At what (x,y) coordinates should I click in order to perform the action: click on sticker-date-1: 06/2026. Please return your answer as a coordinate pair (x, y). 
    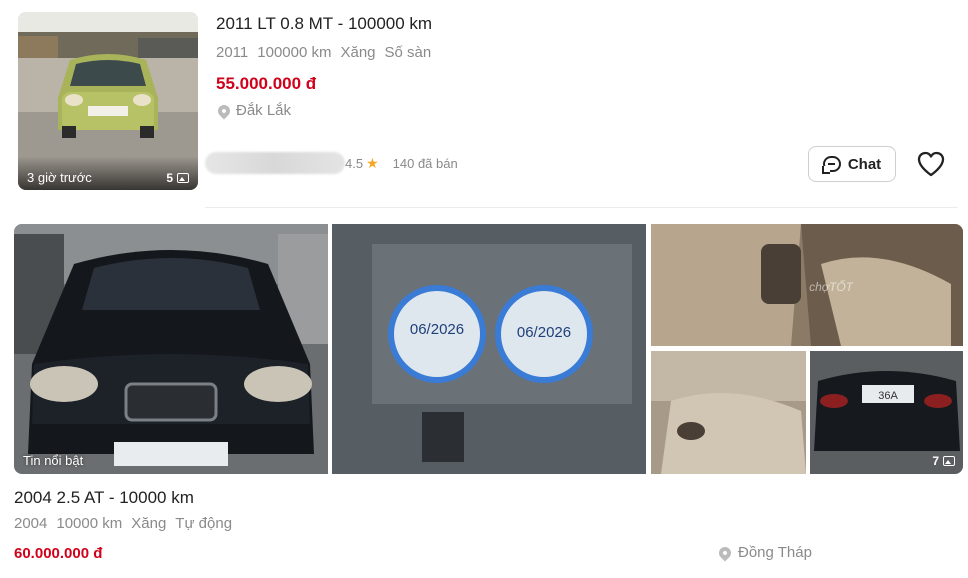
    Looking at the image, I should click on (437, 329).